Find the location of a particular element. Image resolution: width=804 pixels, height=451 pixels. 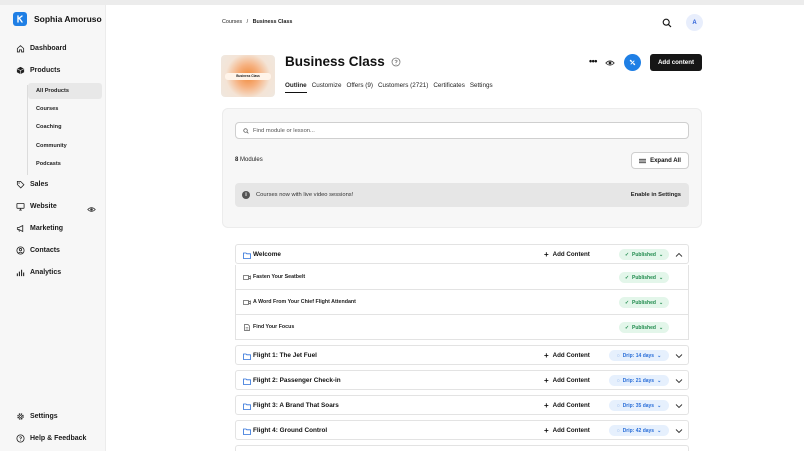

contact-circle-icon is located at coordinates (20, 250).